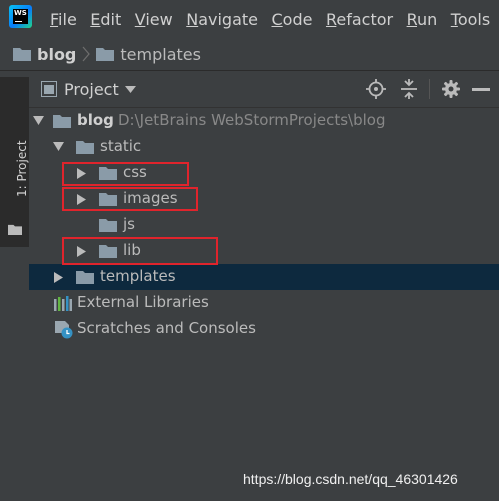  I want to click on tree-item-label: blog, so click(95, 120).